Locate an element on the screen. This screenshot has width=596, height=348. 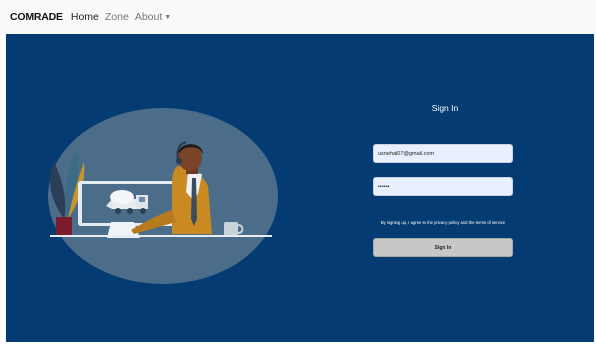
signin-button: Sign In is located at coordinates (443, 247).